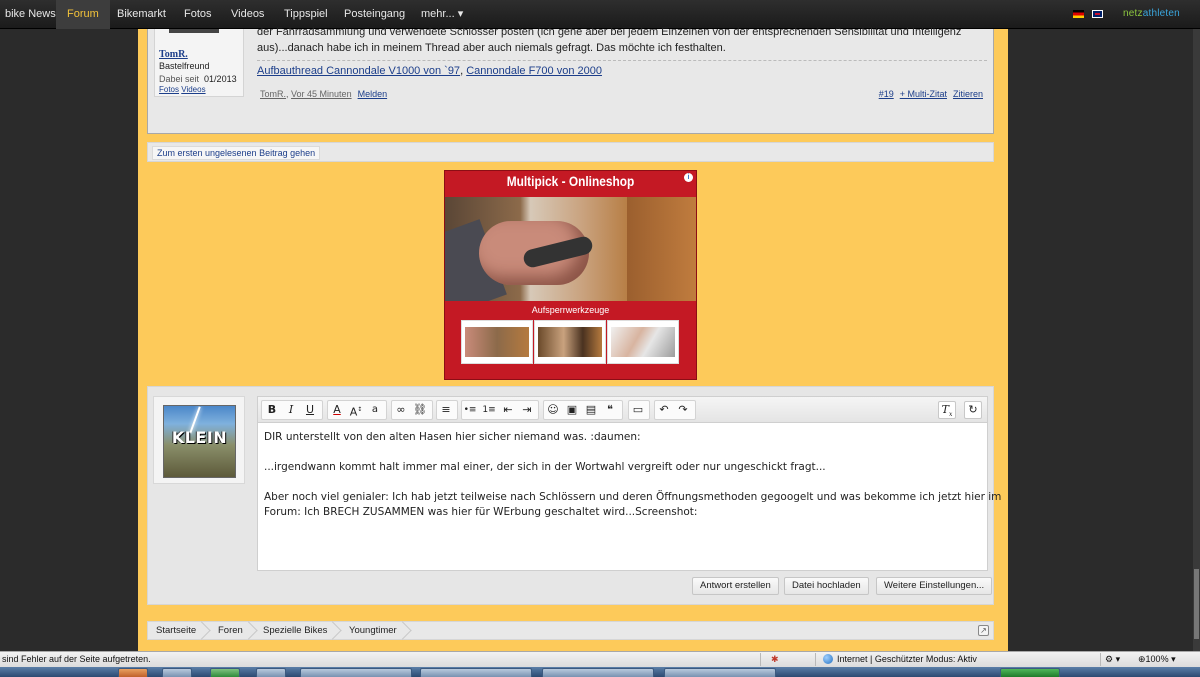 This screenshot has width=1200, height=677. Describe the element at coordinates (169, 89) in the screenshot. I see `author-photos-link: Fotos` at that location.